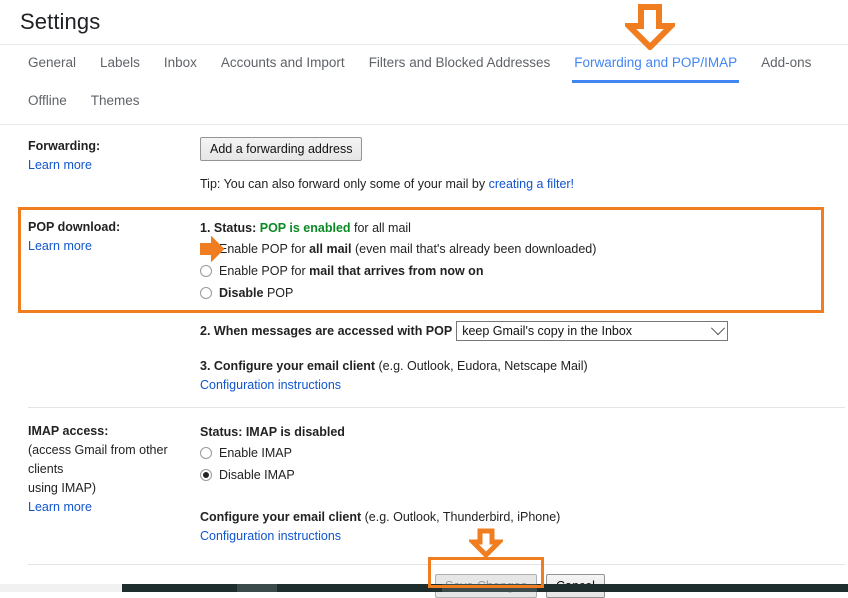 This screenshot has height=598, width=848. I want to click on imap-configure-rest: (e.g. Outlook, Thunderbird, iPhone), so click(461, 517).